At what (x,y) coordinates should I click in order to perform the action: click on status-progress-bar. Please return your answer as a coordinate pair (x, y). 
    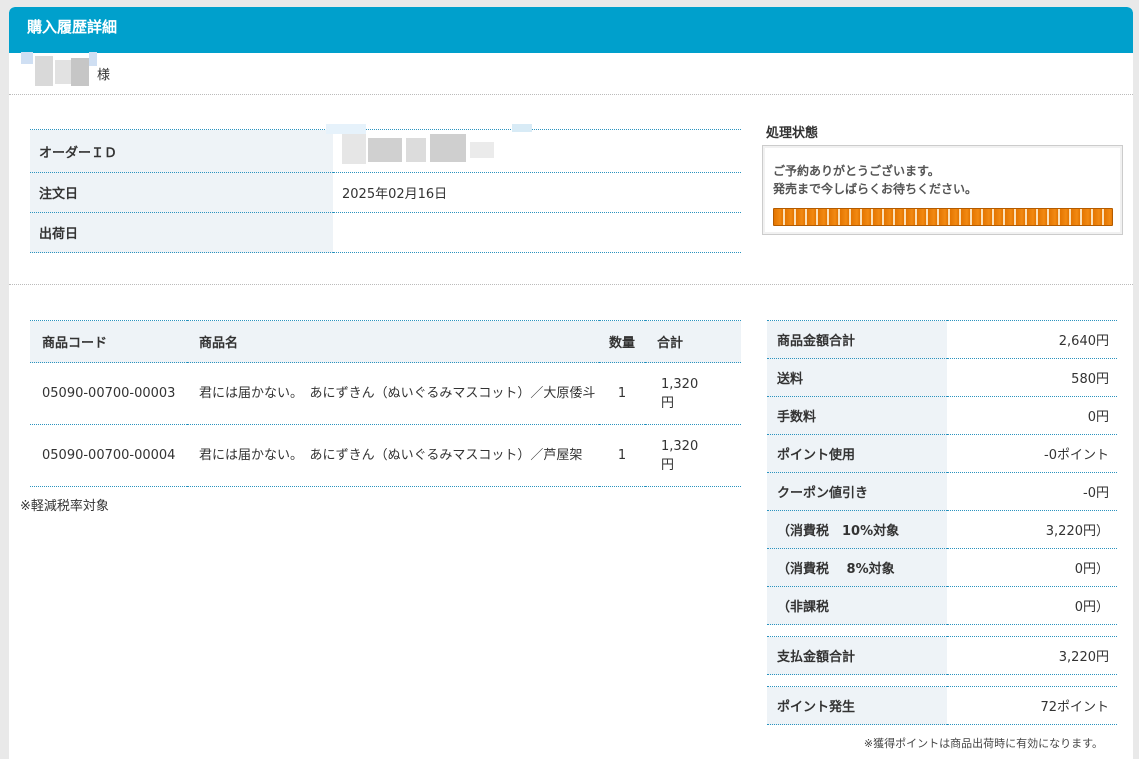
    Looking at the image, I should click on (943, 217).